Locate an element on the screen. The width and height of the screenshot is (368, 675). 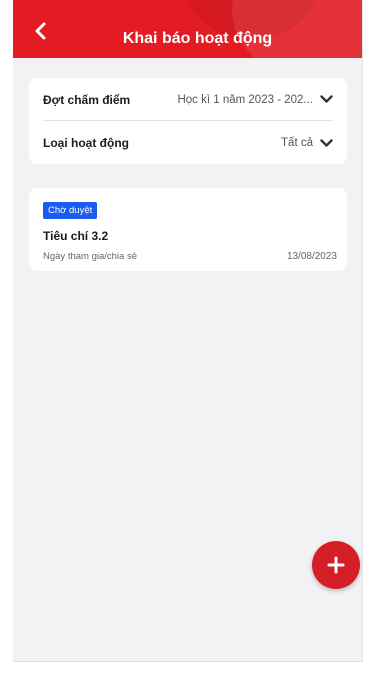
app-header: Khai báo hoạt động is located at coordinates (187, 29).